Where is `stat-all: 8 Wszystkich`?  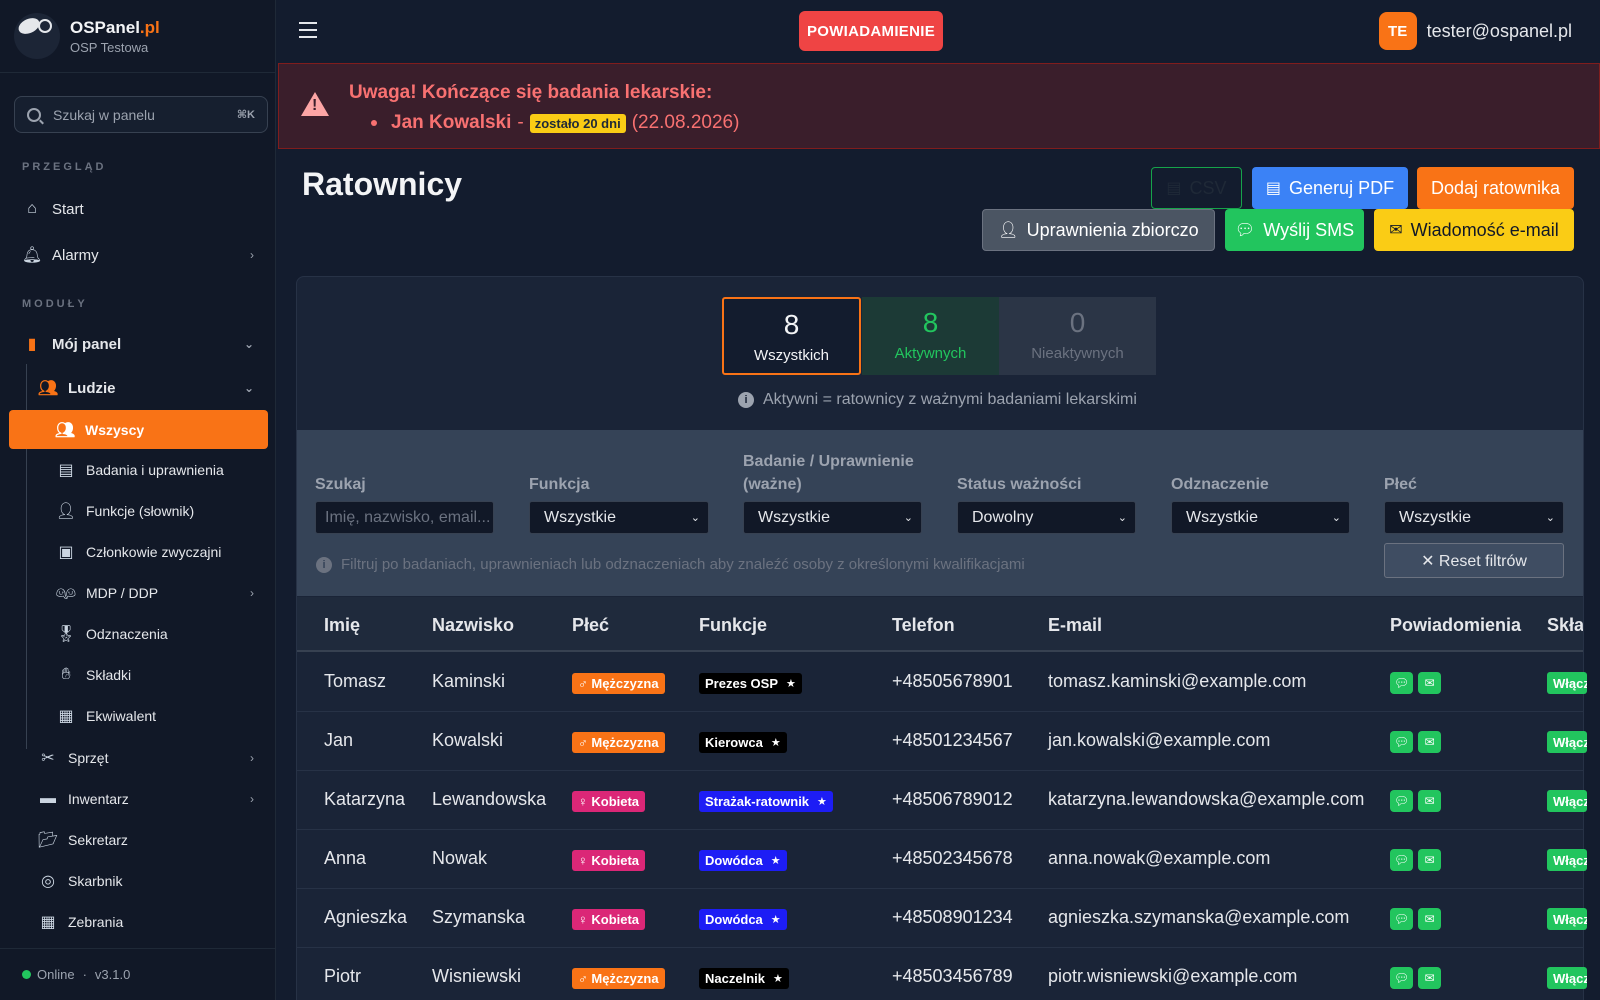
stat-all: 8 Wszystkich is located at coordinates (791, 336).